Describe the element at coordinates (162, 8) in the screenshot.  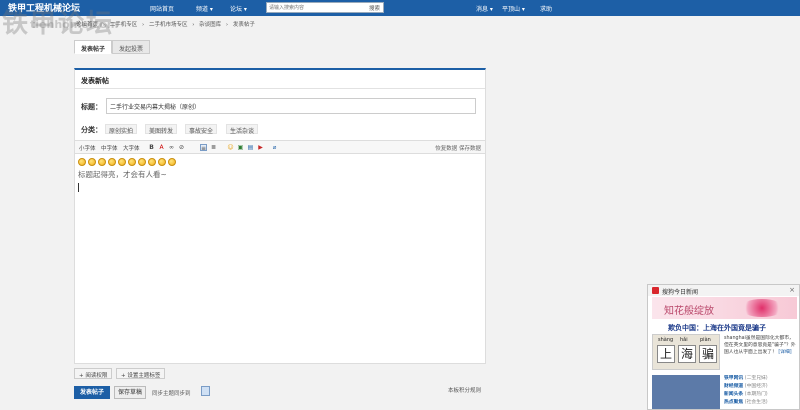
I see `nav-home: 网站首页` at that location.